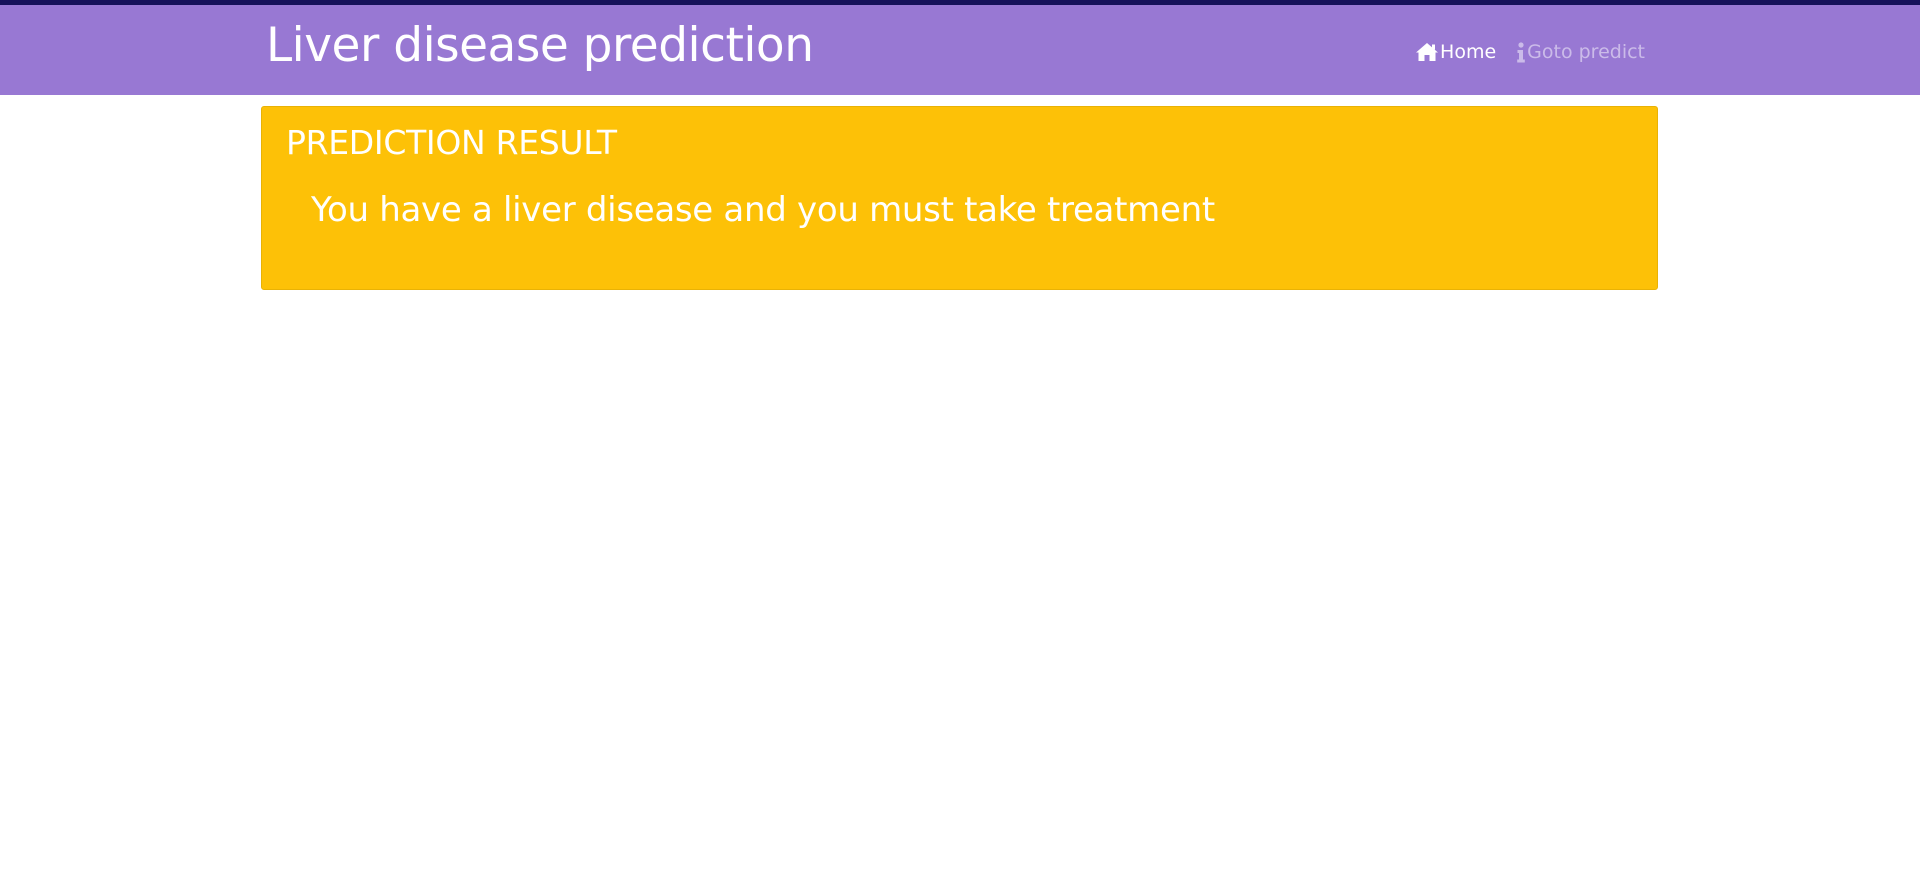 The height and width of the screenshot is (891, 1920). I want to click on info-icon, so click(1521, 52).